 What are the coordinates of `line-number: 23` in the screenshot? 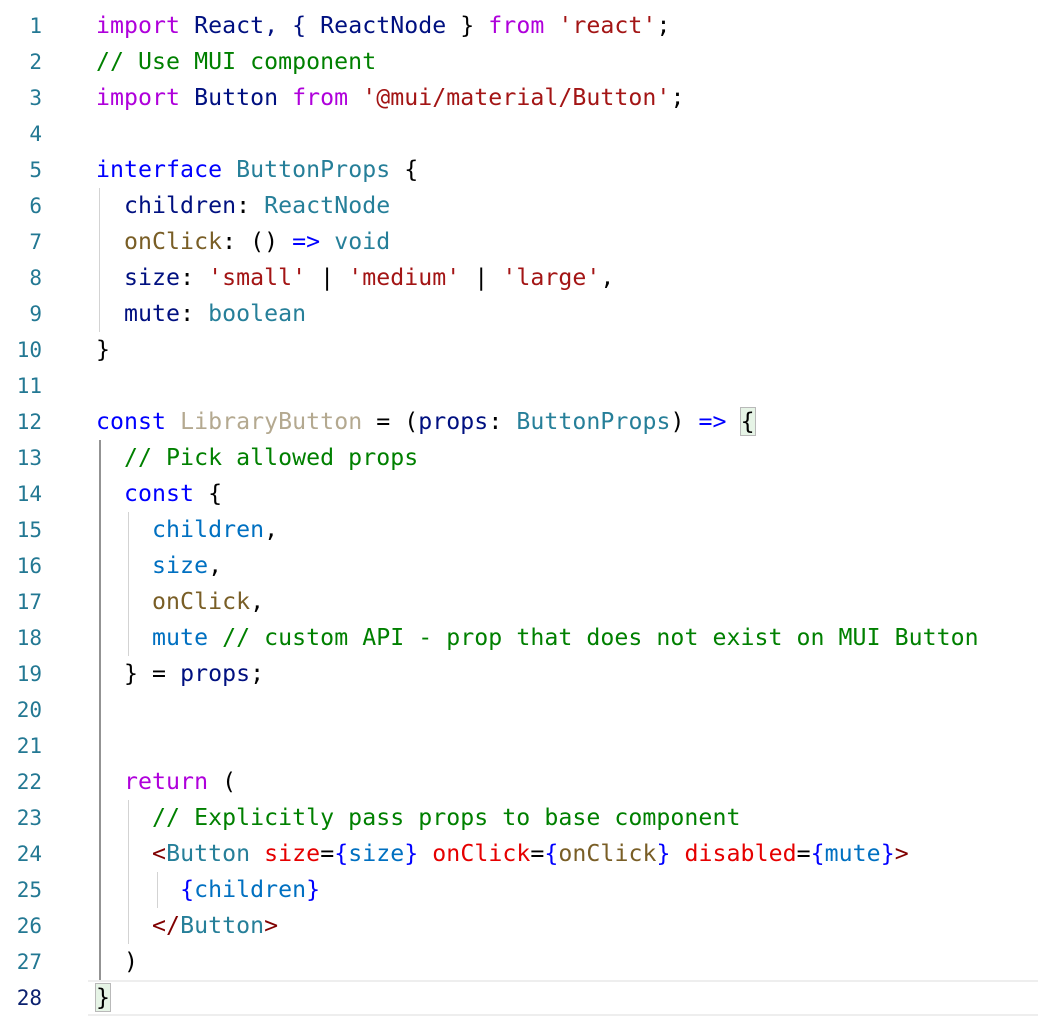 It's located at (29, 818).